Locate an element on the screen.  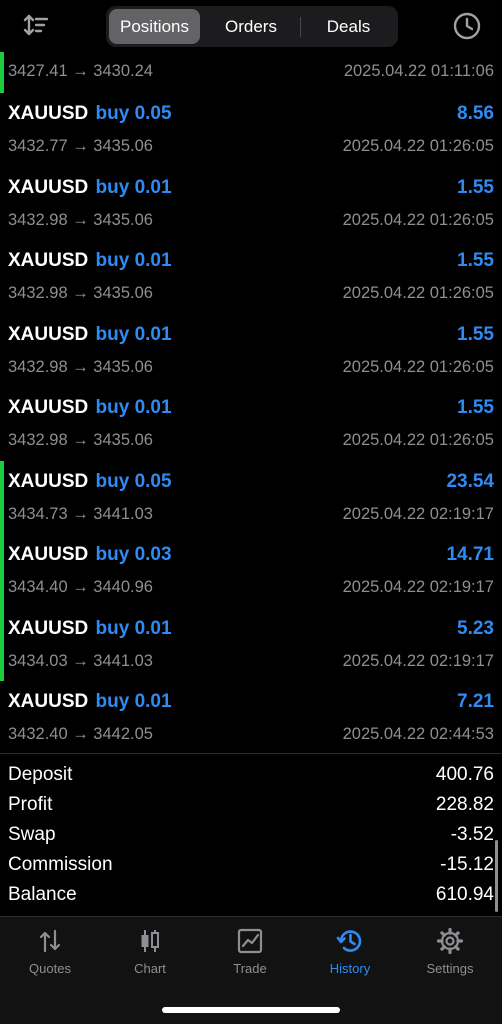
summary-label: Profit is located at coordinates (30, 804).